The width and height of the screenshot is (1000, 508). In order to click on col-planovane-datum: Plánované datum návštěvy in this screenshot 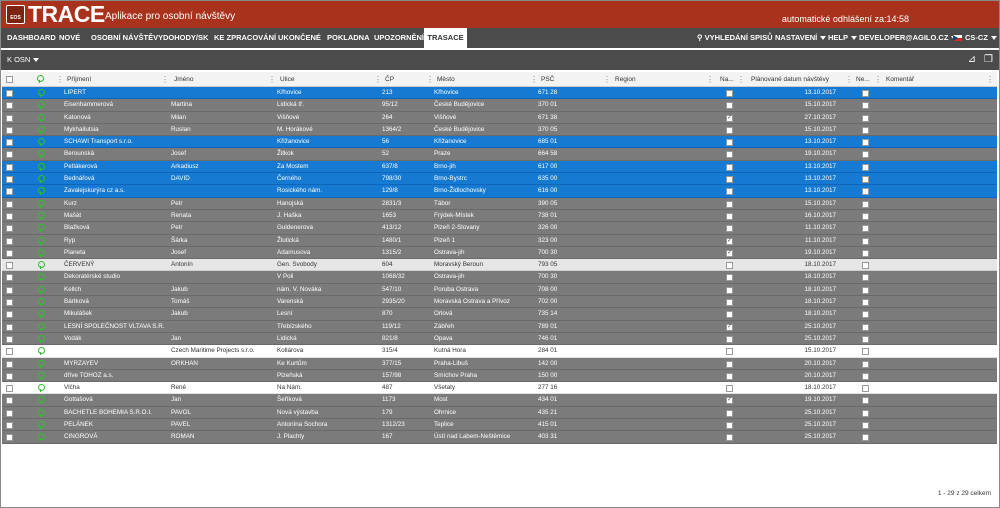, I will do `click(798, 79)`.